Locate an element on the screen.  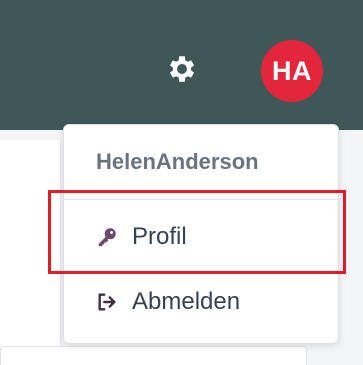
sign-out-icon is located at coordinates (107, 302).